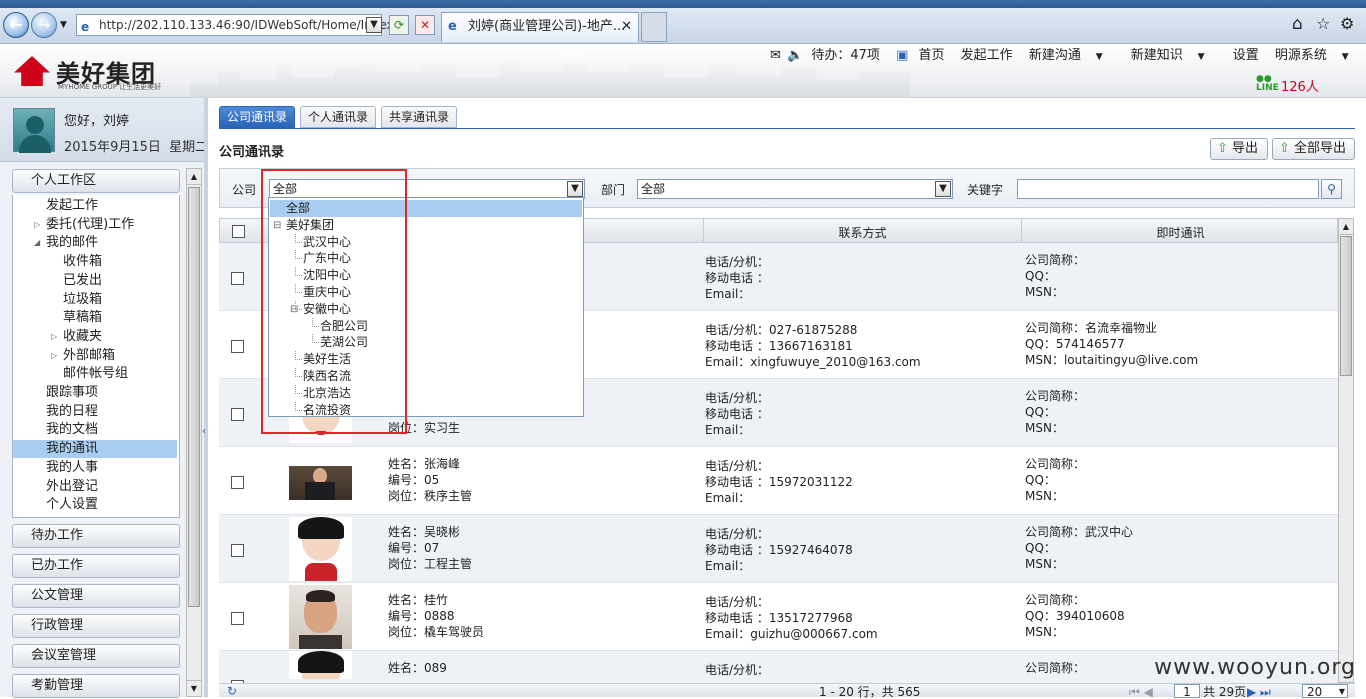  Describe the element at coordinates (654, 27) in the screenshot. I see `new-tab-button` at that location.